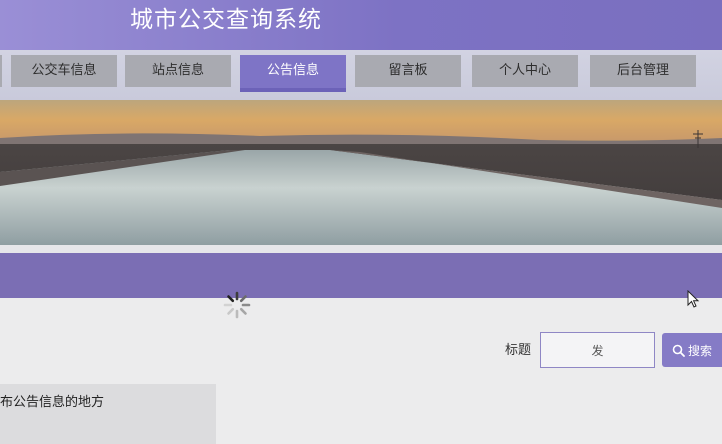 The height and width of the screenshot is (444, 722). I want to click on title-search-input, so click(597, 350).